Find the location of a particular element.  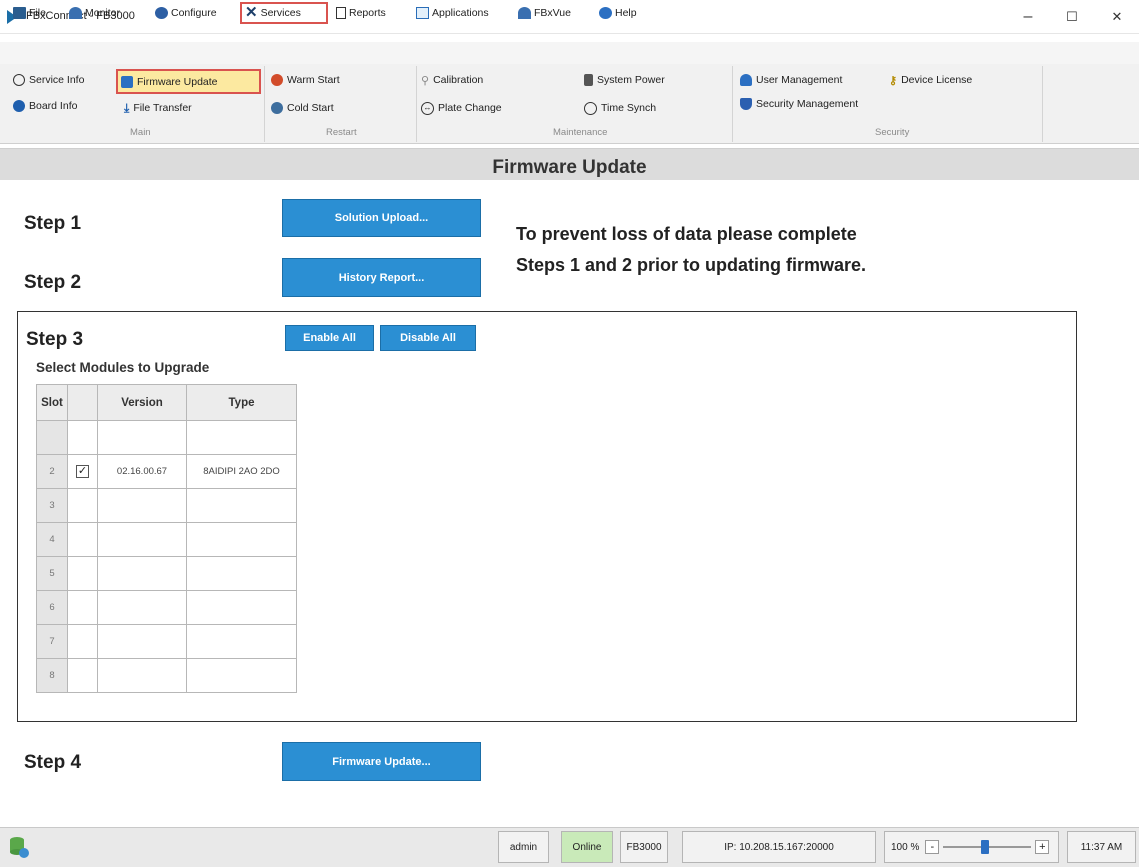

database-icon is located at coordinates (19, 847).